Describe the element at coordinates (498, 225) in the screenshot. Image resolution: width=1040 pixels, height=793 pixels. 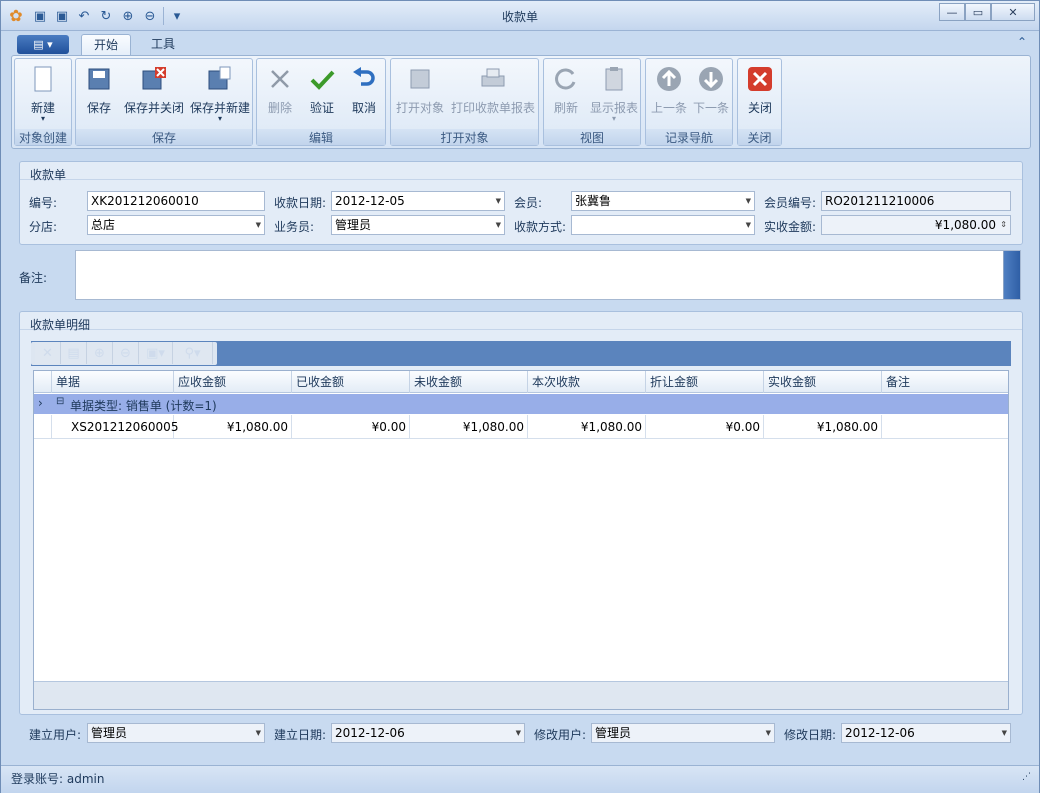
I see `salesman-dropdown-icon: ▼` at that location.